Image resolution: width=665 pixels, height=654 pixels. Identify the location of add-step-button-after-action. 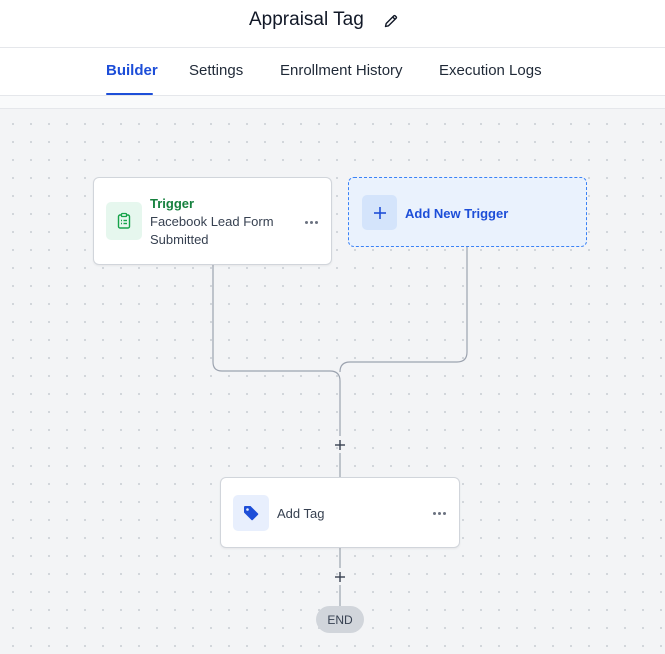
(340, 577).